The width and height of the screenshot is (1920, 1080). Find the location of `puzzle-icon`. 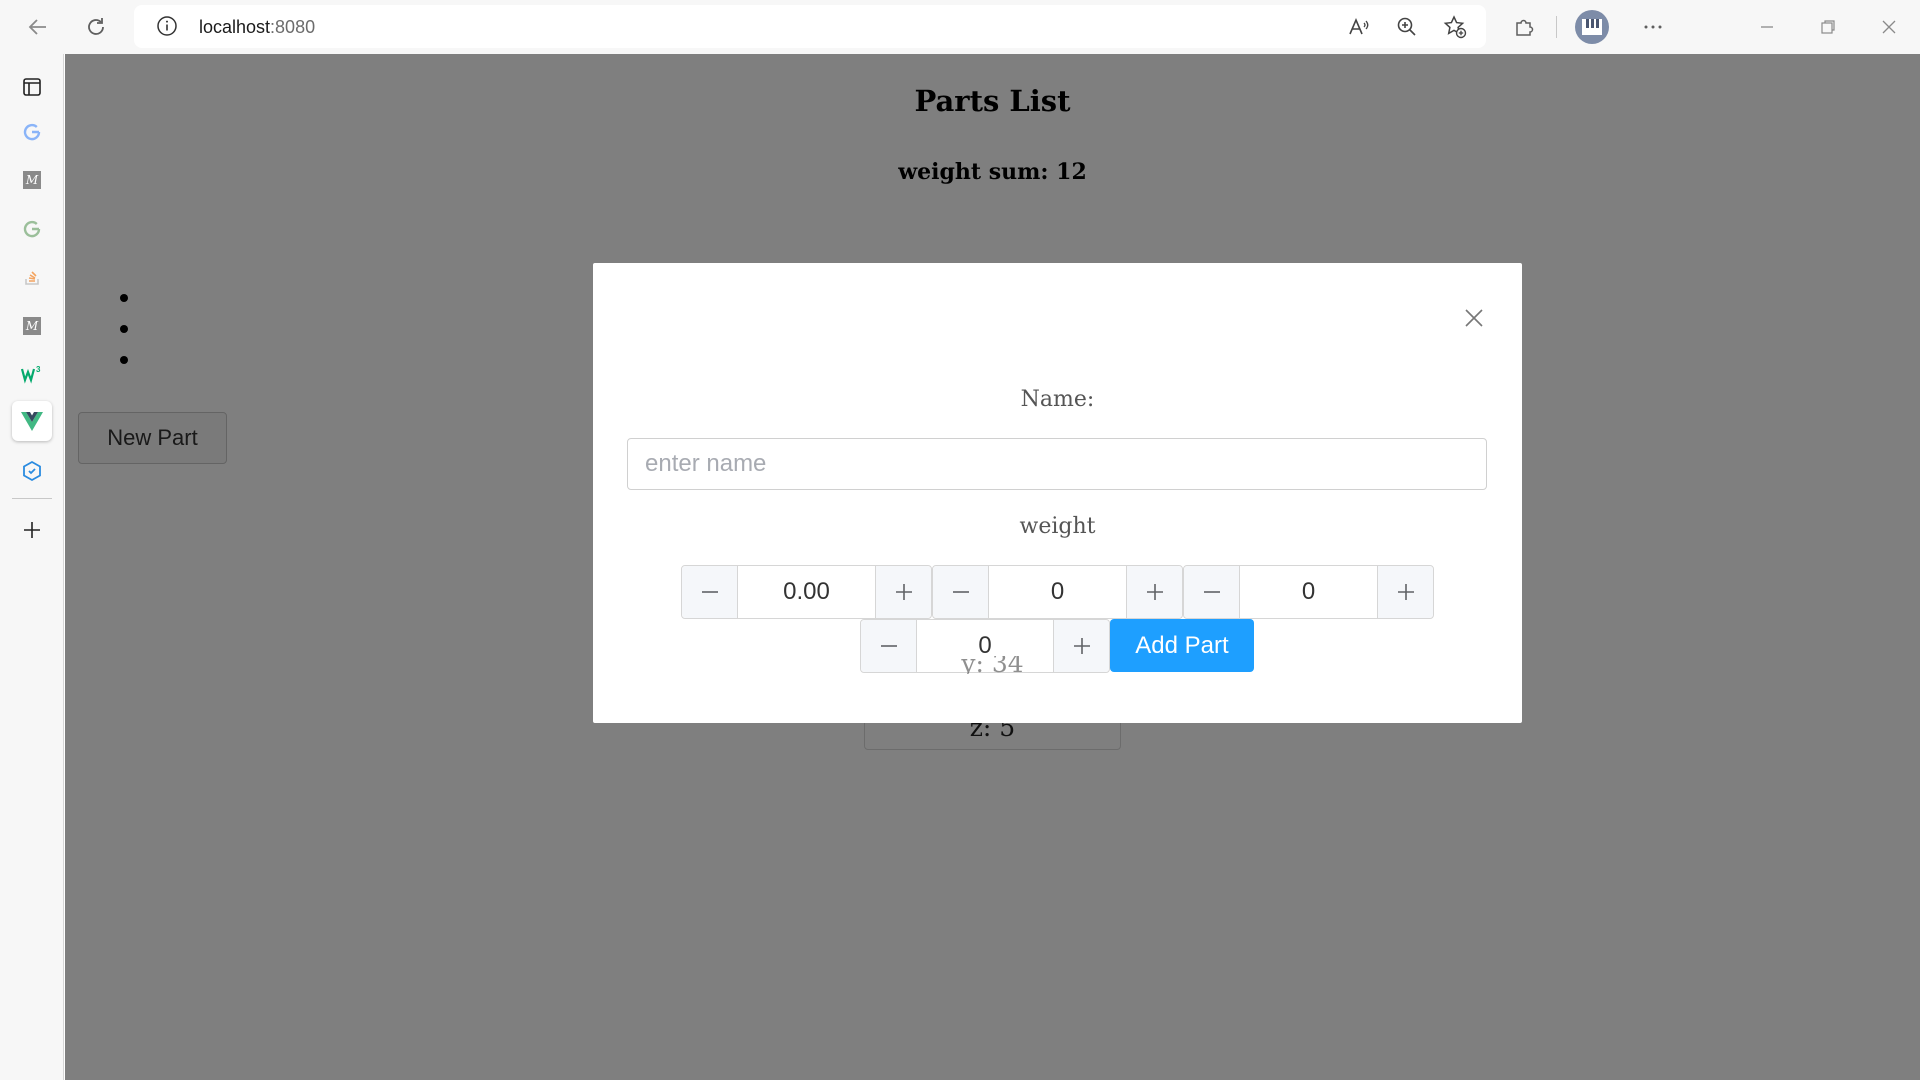

puzzle-icon is located at coordinates (1525, 27).